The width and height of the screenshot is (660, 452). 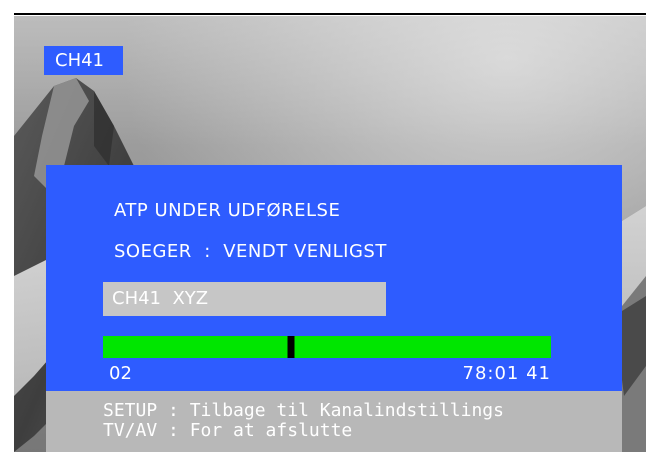 What do you see at coordinates (303, 410) in the screenshot?
I see `setup-key-hint: SETUP : Tilbage til Kanalindstillings` at bounding box center [303, 410].